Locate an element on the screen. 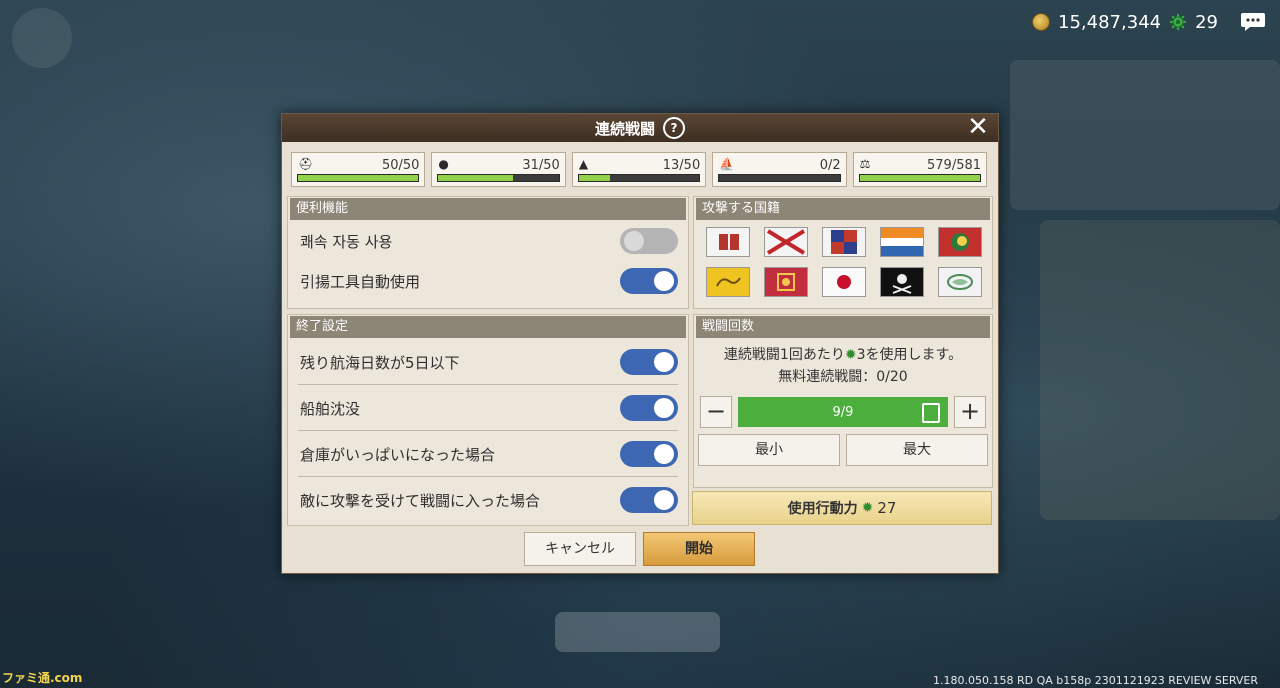 This screenshot has width=1280, height=688. panel-title: 便利機能 is located at coordinates (488, 209).